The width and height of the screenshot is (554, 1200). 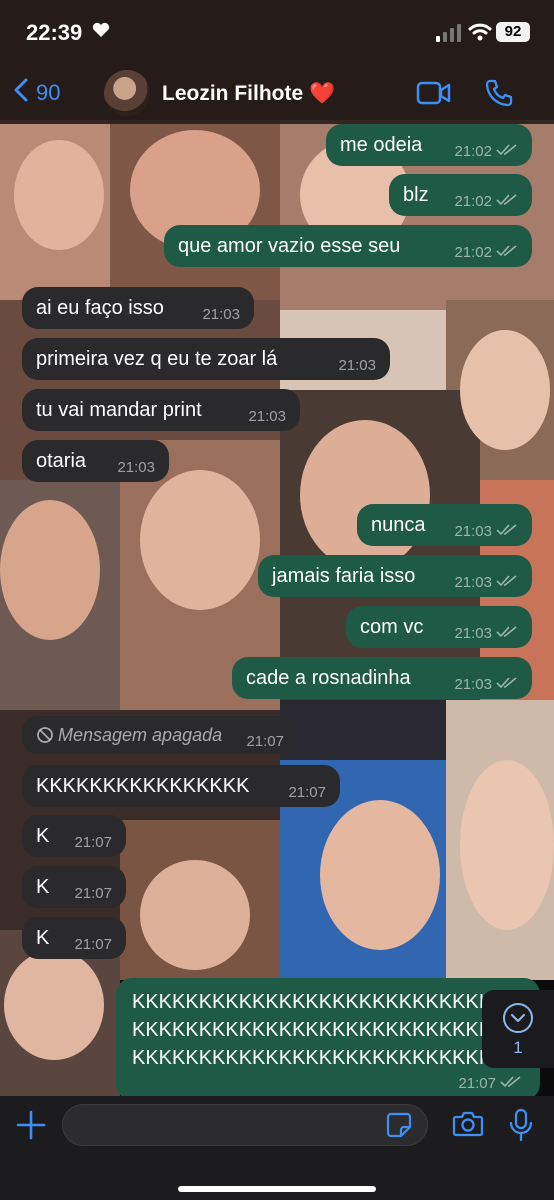 What do you see at coordinates (140, 734) in the screenshot?
I see `message-text-value: Mensagem apagada` at bounding box center [140, 734].